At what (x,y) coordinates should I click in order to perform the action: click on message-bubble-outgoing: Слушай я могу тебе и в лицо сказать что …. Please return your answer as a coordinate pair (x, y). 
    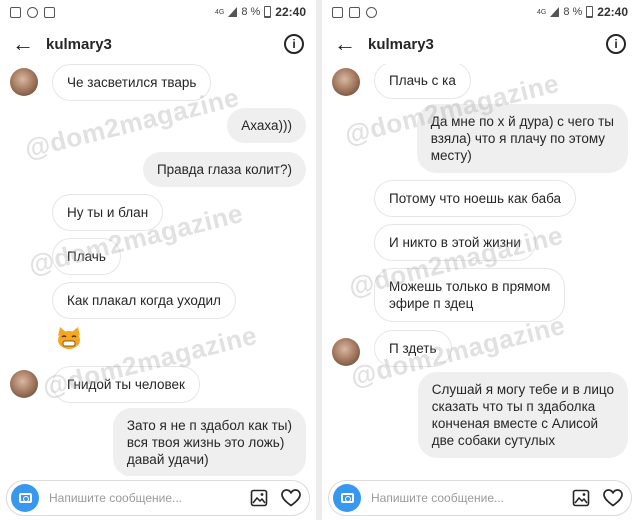
    Looking at the image, I should click on (522, 415).